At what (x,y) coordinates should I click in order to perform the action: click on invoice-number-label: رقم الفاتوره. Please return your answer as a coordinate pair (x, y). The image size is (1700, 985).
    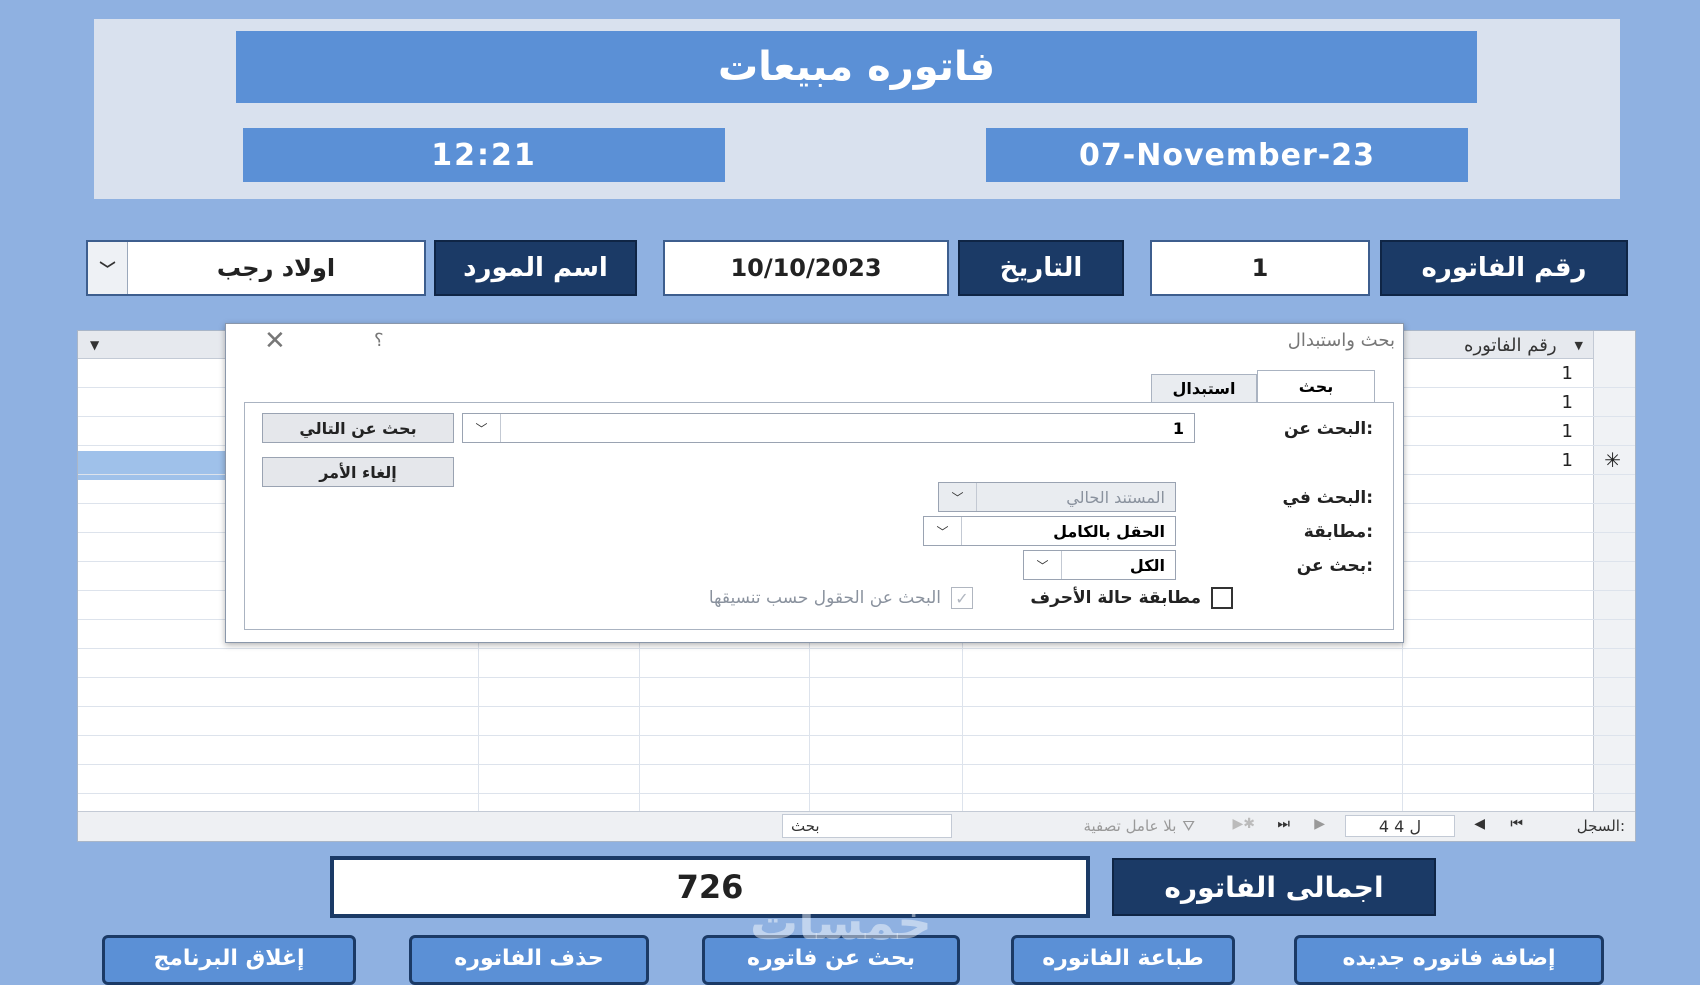
    Looking at the image, I should click on (1504, 268).